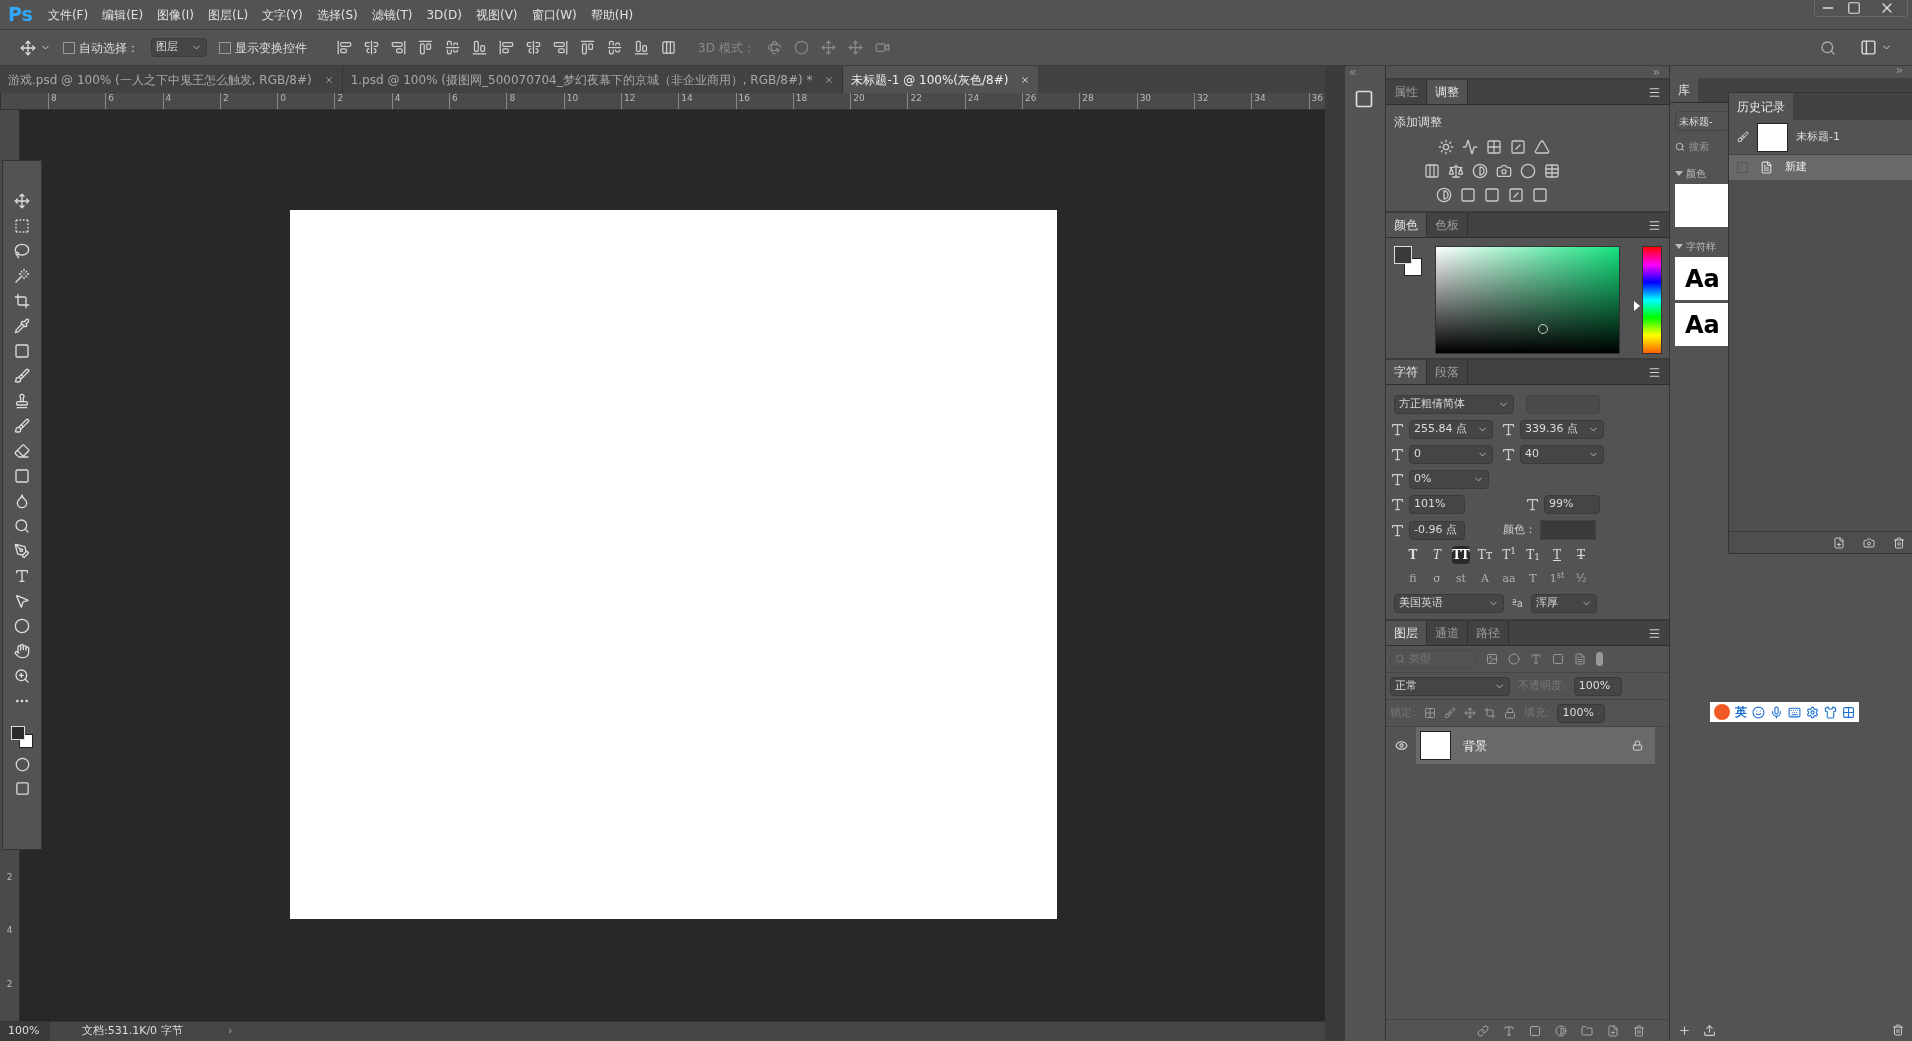 The height and width of the screenshot is (1041, 1912). Describe the element at coordinates (554, 14) in the screenshot. I see `menu-item: 窗口(W)` at that location.